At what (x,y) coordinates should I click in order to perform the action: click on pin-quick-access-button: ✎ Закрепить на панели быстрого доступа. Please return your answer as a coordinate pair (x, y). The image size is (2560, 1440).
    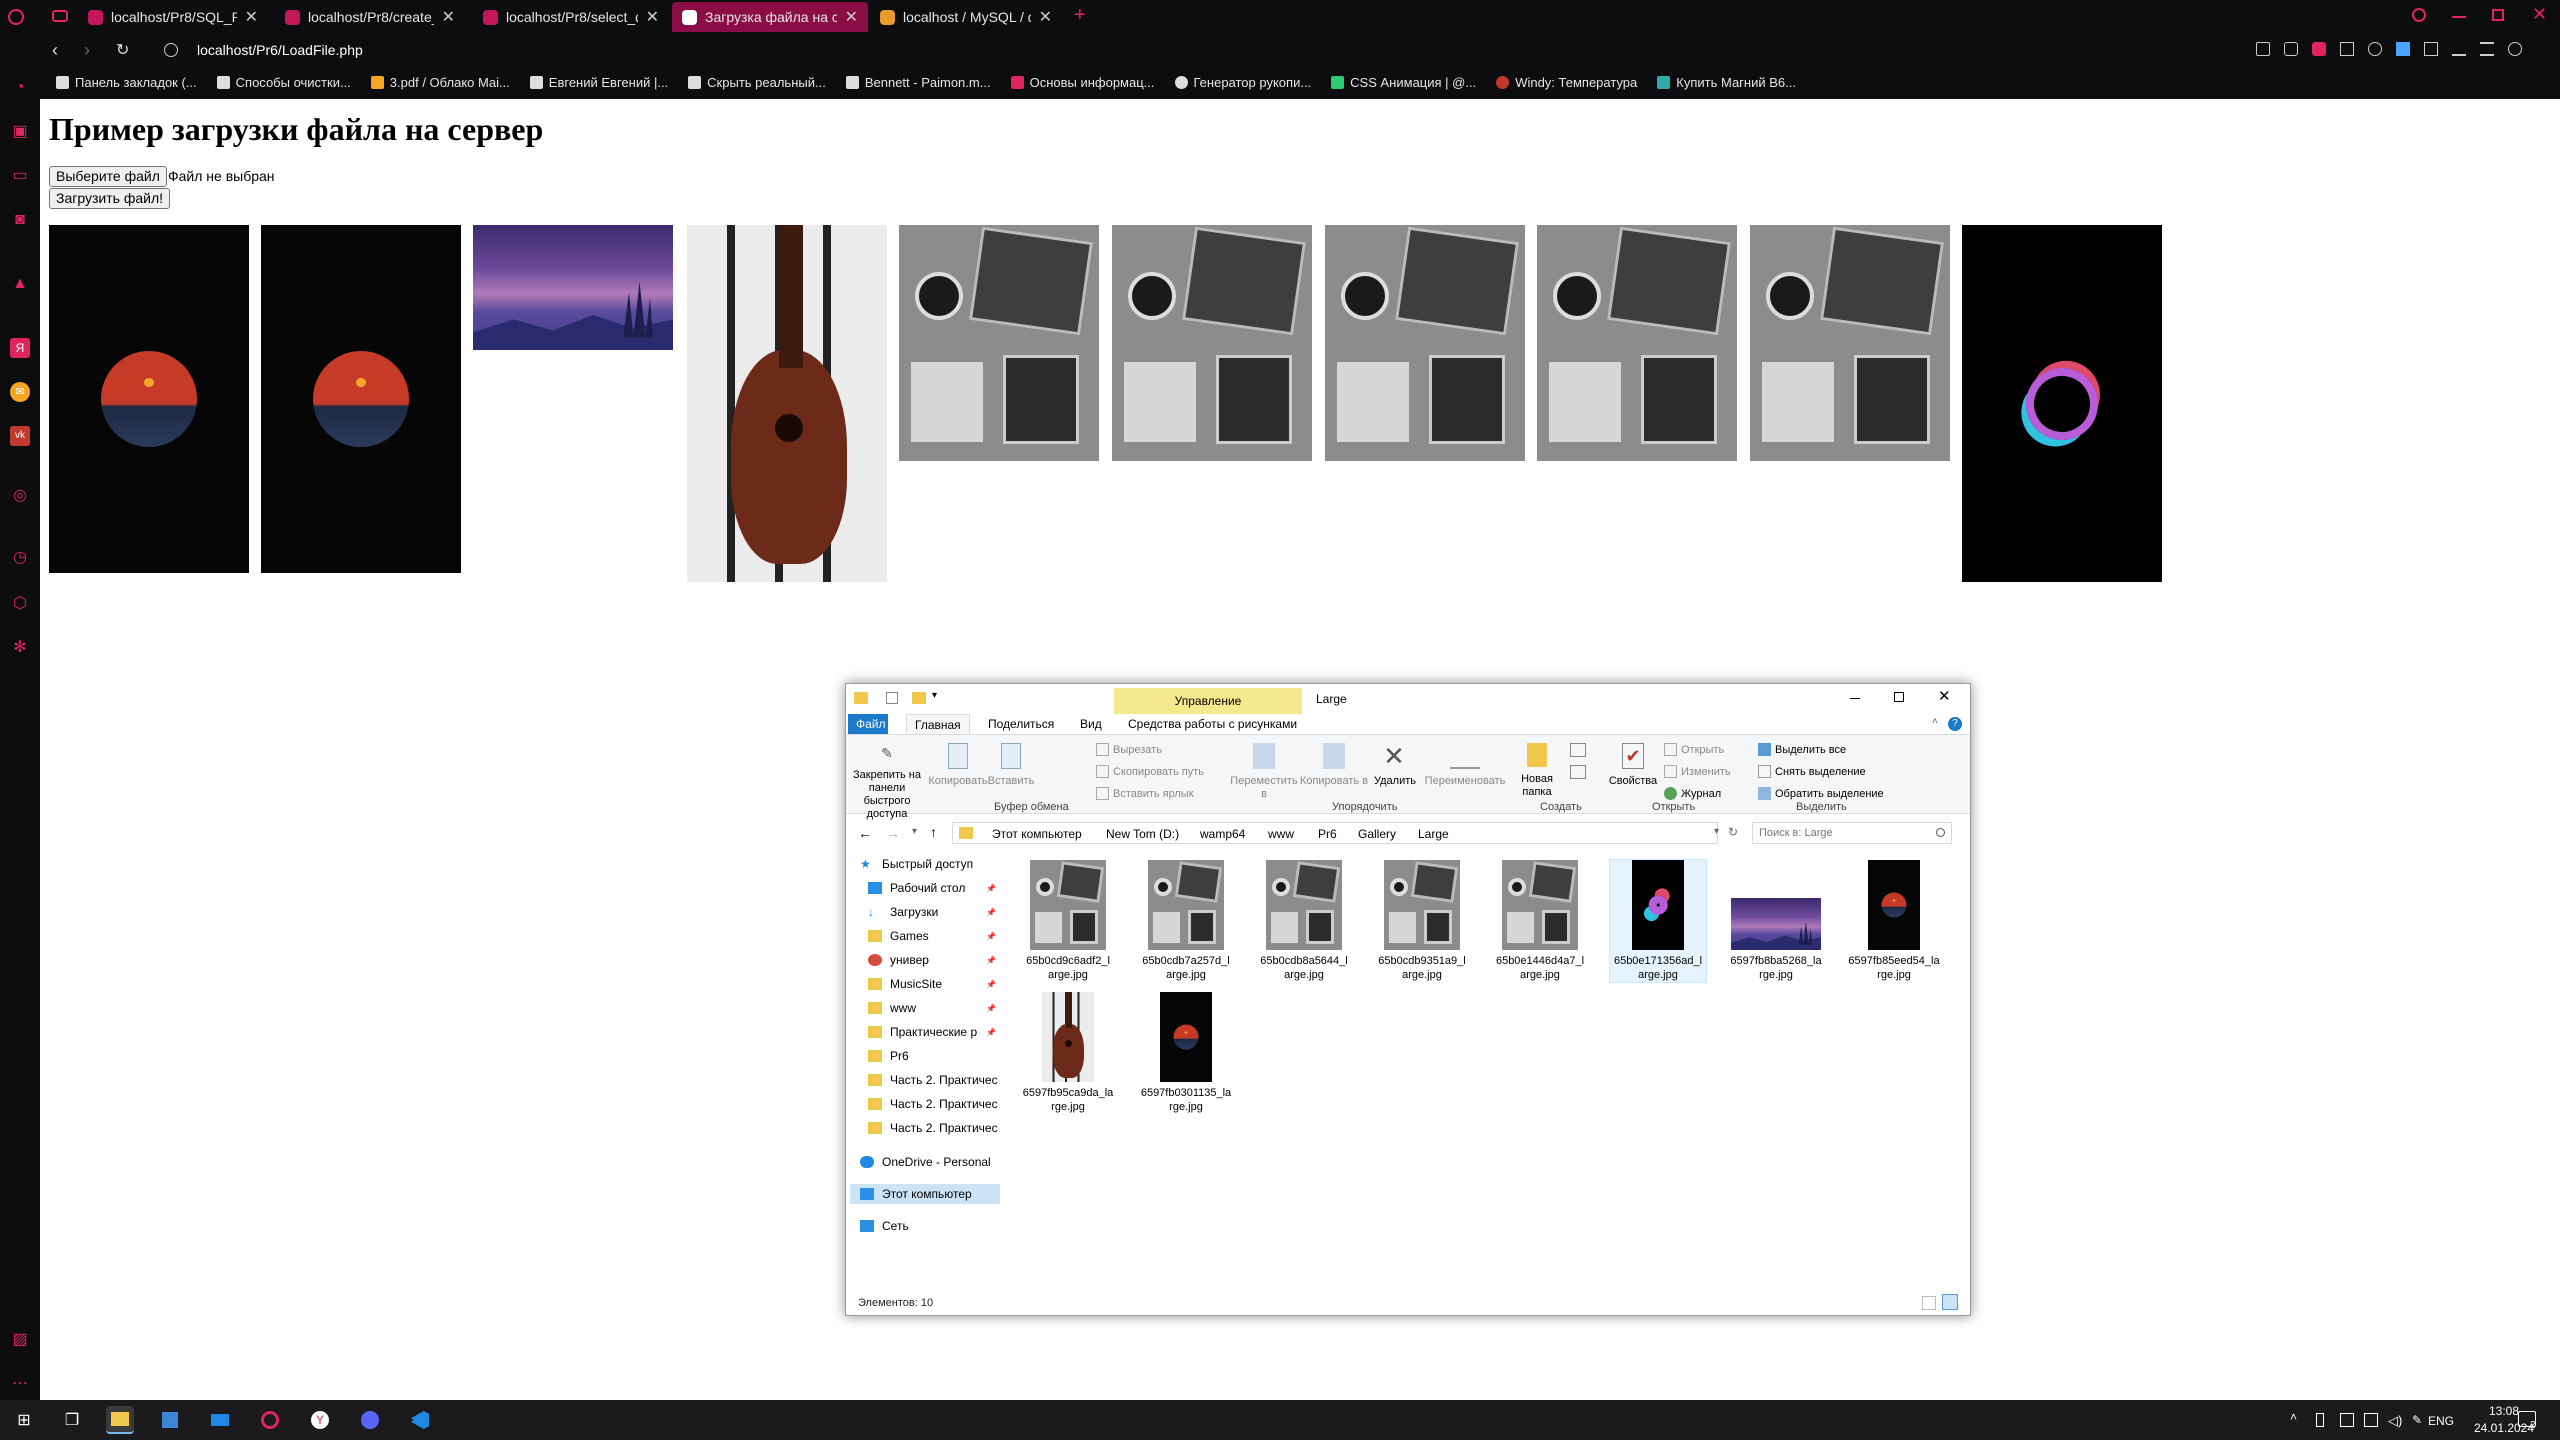
    Looking at the image, I should click on (887, 783).